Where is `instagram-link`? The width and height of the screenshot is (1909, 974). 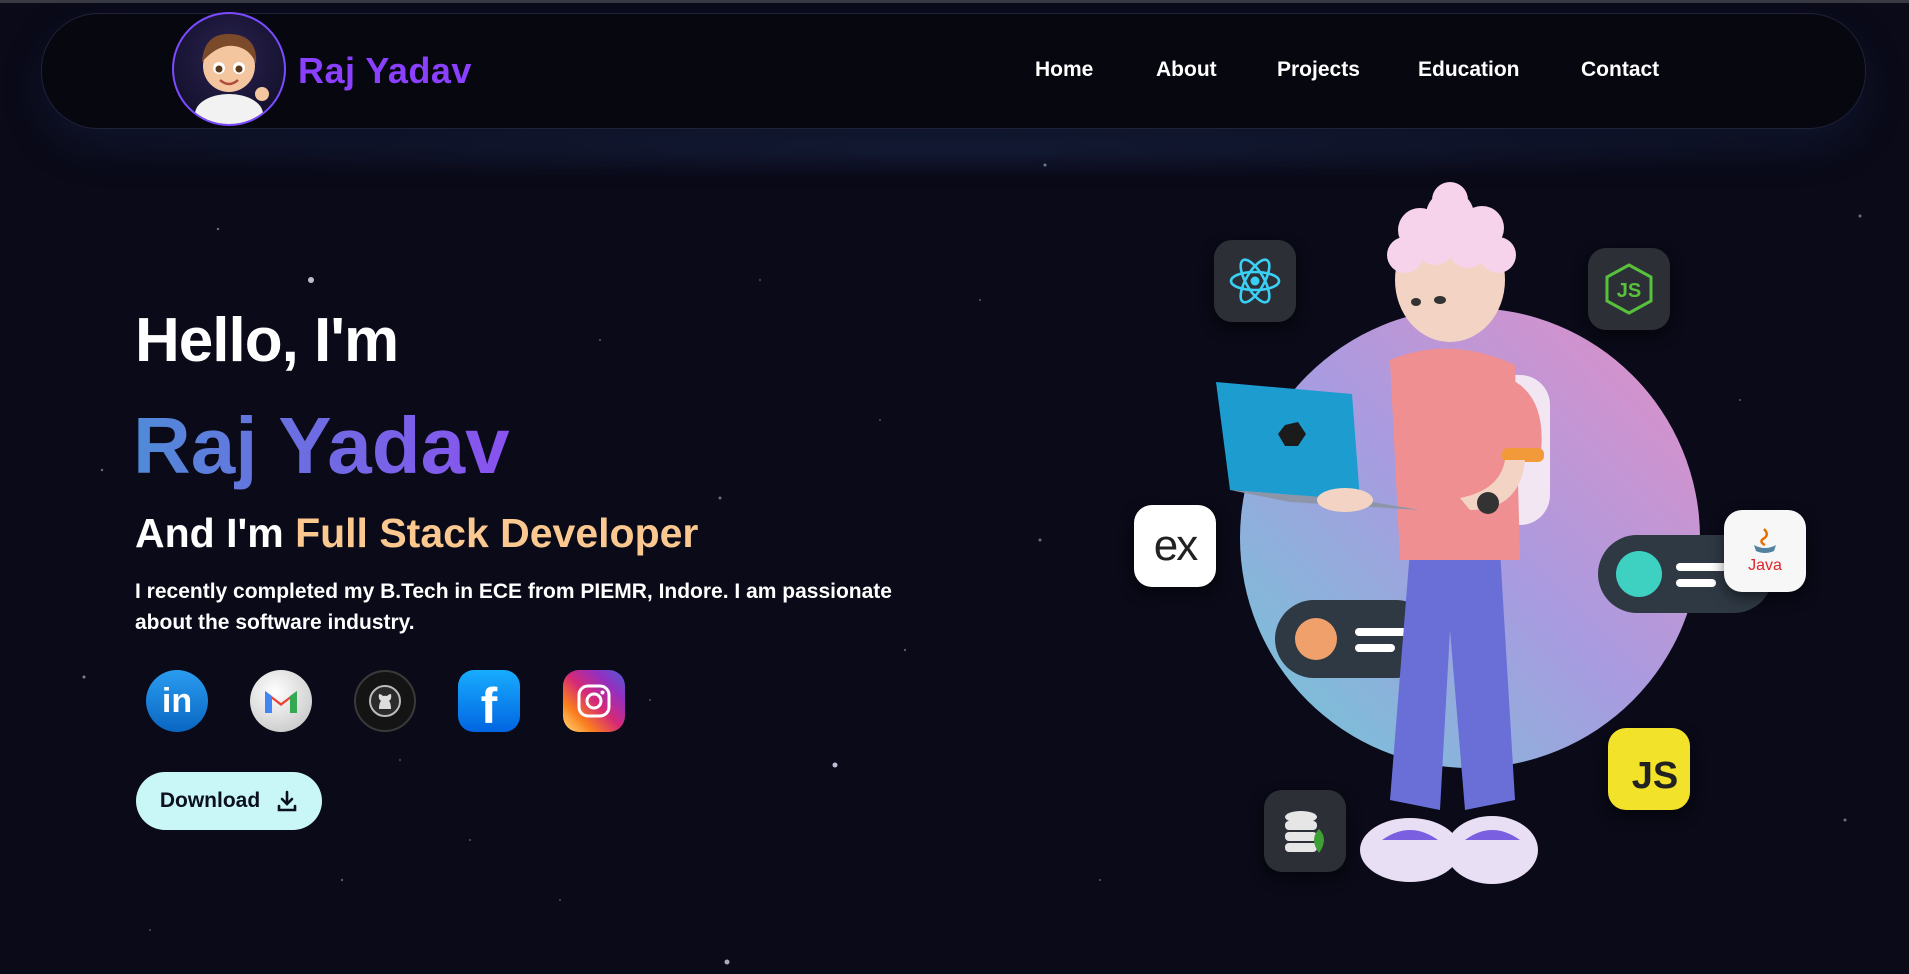
instagram-link is located at coordinates (594, 701).